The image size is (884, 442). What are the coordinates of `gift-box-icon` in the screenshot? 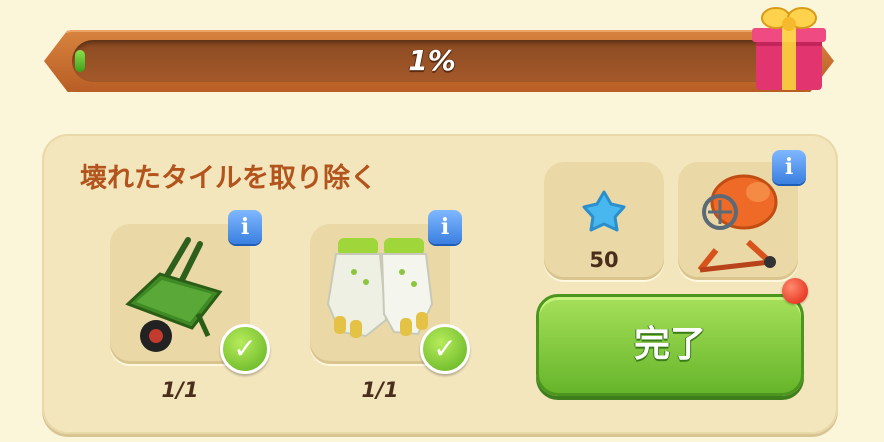 It's located at (788, 48).